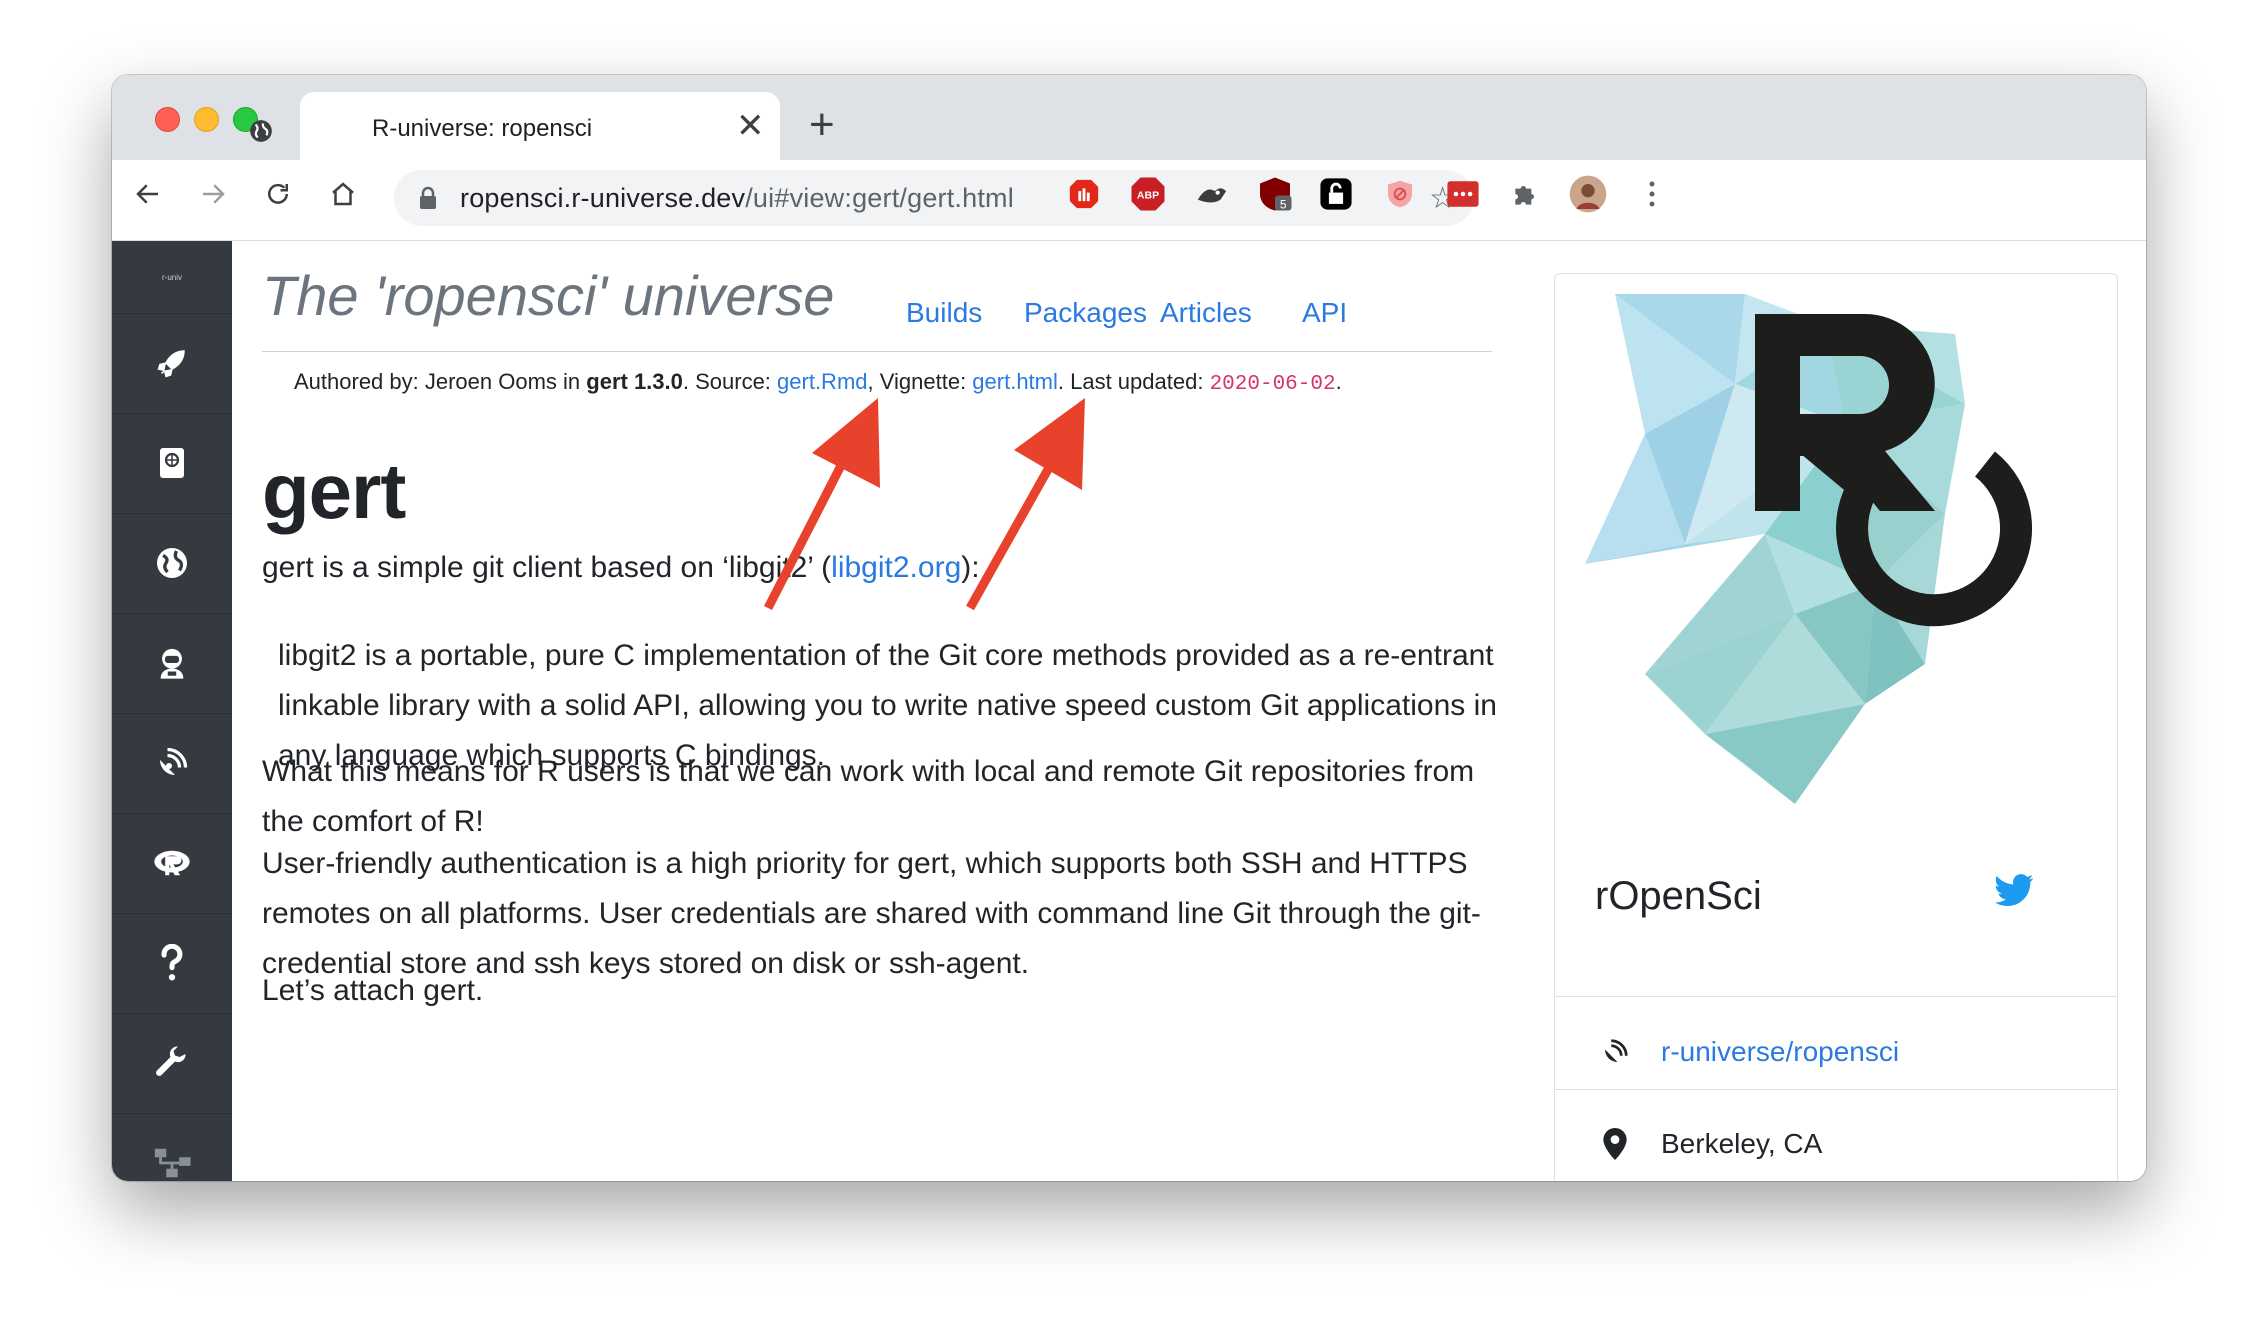  I want to click on card-divider, so click(1836, 996).